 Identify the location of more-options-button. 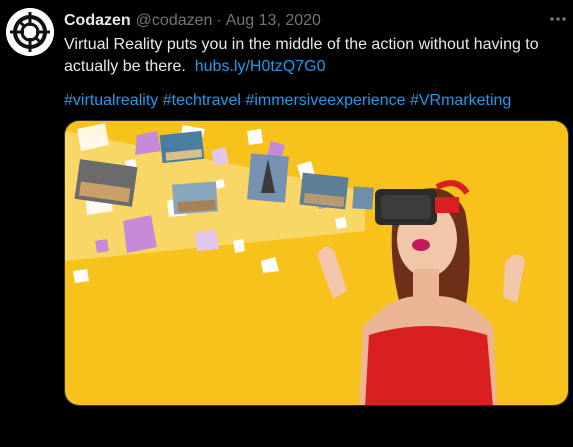
(558, 19).